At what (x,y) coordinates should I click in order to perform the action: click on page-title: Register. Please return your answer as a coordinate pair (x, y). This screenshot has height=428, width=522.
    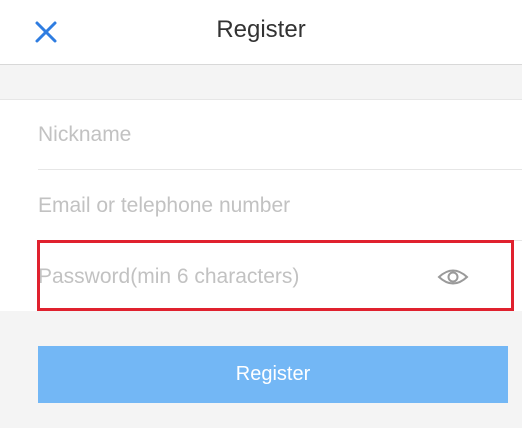
    Looking at the image, I should click on (261, 29).